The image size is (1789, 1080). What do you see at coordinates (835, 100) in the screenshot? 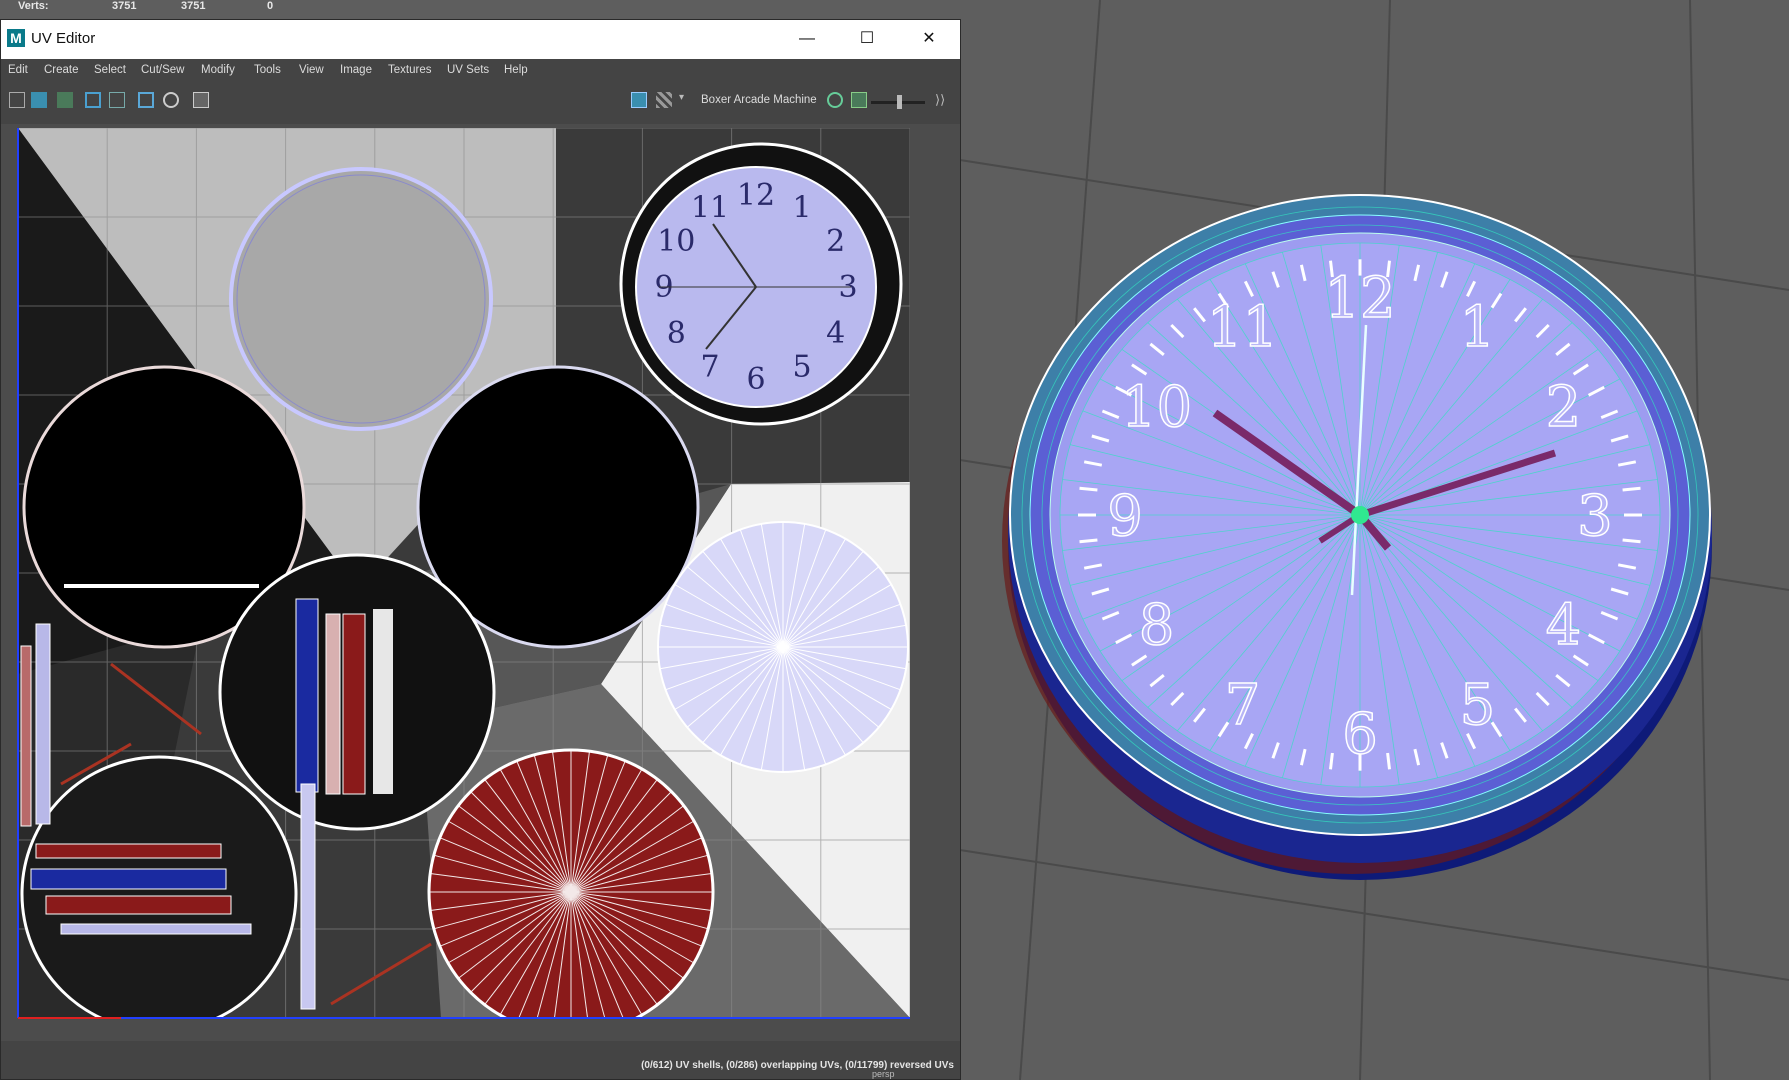
I see `globe-icon` at bounding box center [835, 100].